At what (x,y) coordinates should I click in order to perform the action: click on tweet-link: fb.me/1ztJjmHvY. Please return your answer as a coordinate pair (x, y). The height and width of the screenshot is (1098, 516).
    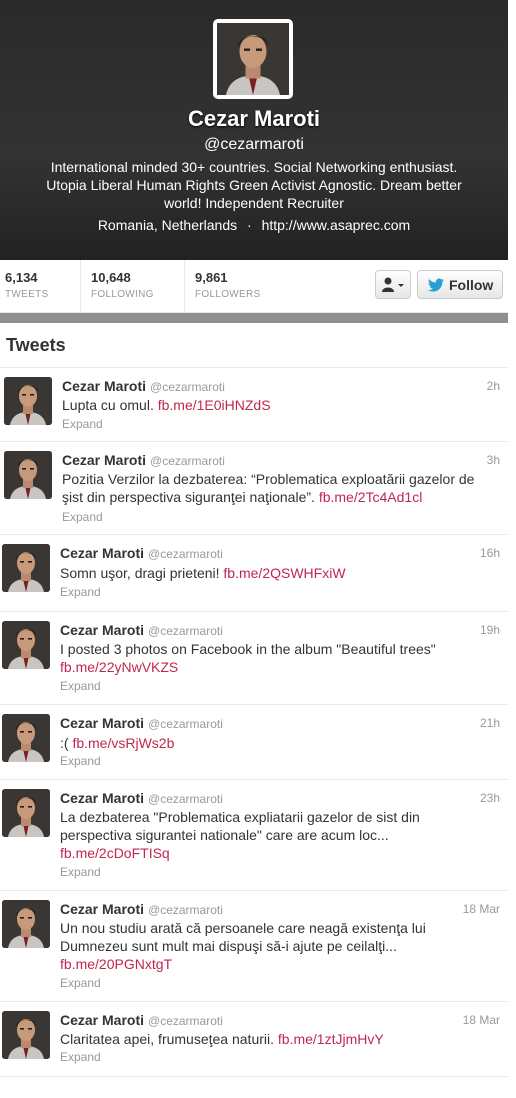
    Looking at the image, I should click on (331, 1039).